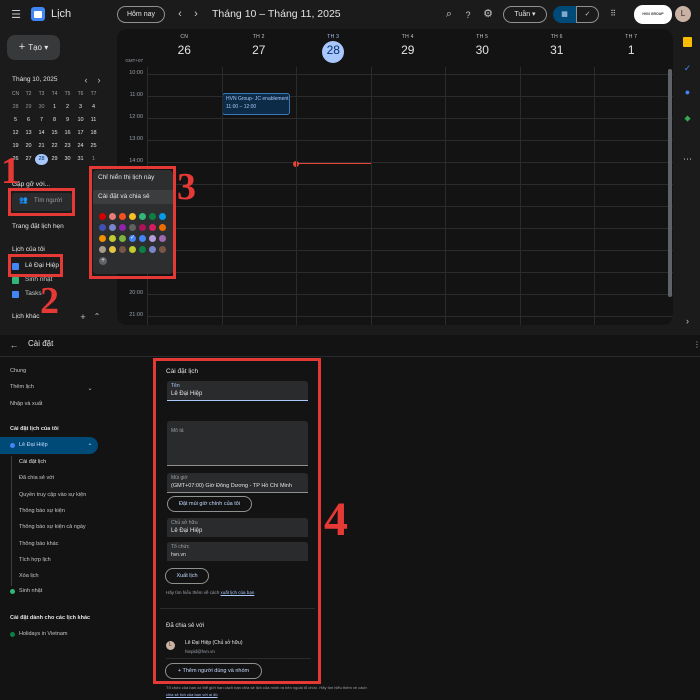  Describe the element at coordinates (41, 120) in the screenshot. I see `mini-day: 7` at that location.